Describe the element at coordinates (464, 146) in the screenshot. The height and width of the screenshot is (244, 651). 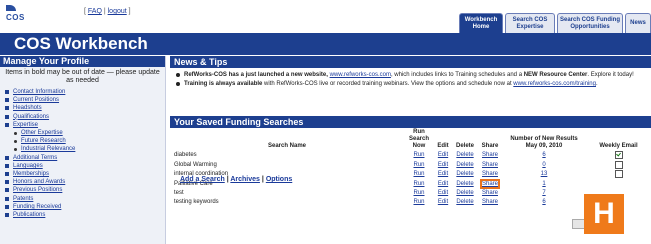
I see `col-delete: Delete` at that location.